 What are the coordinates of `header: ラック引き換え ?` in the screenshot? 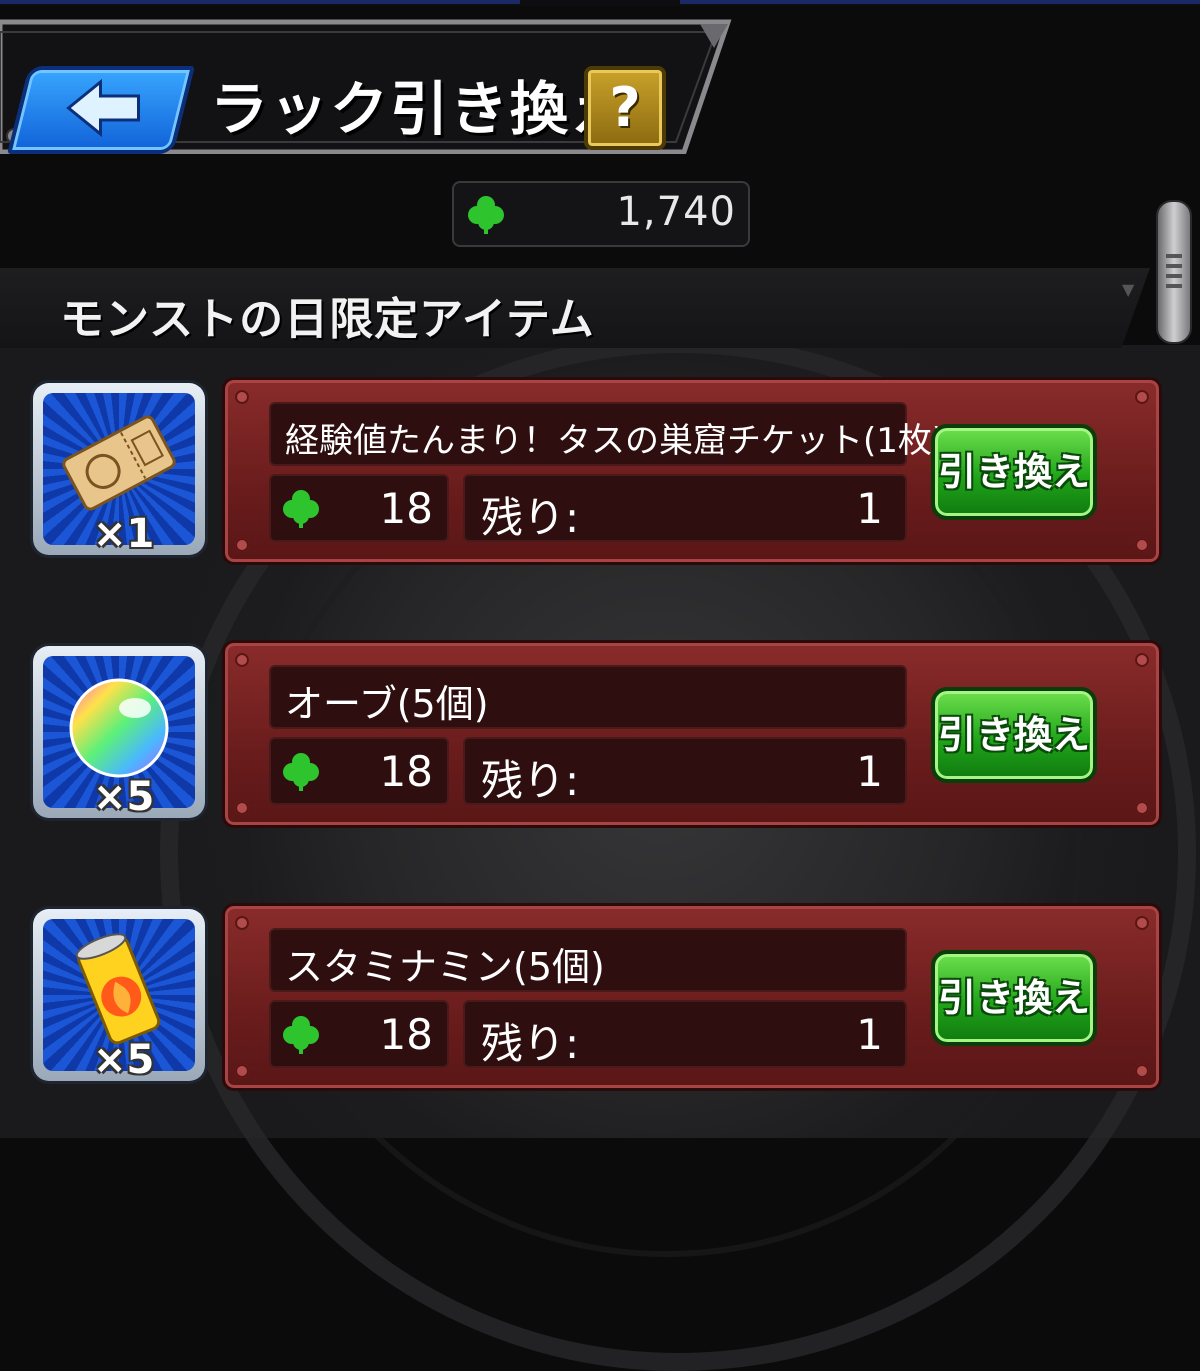 It's located at (370, 86).